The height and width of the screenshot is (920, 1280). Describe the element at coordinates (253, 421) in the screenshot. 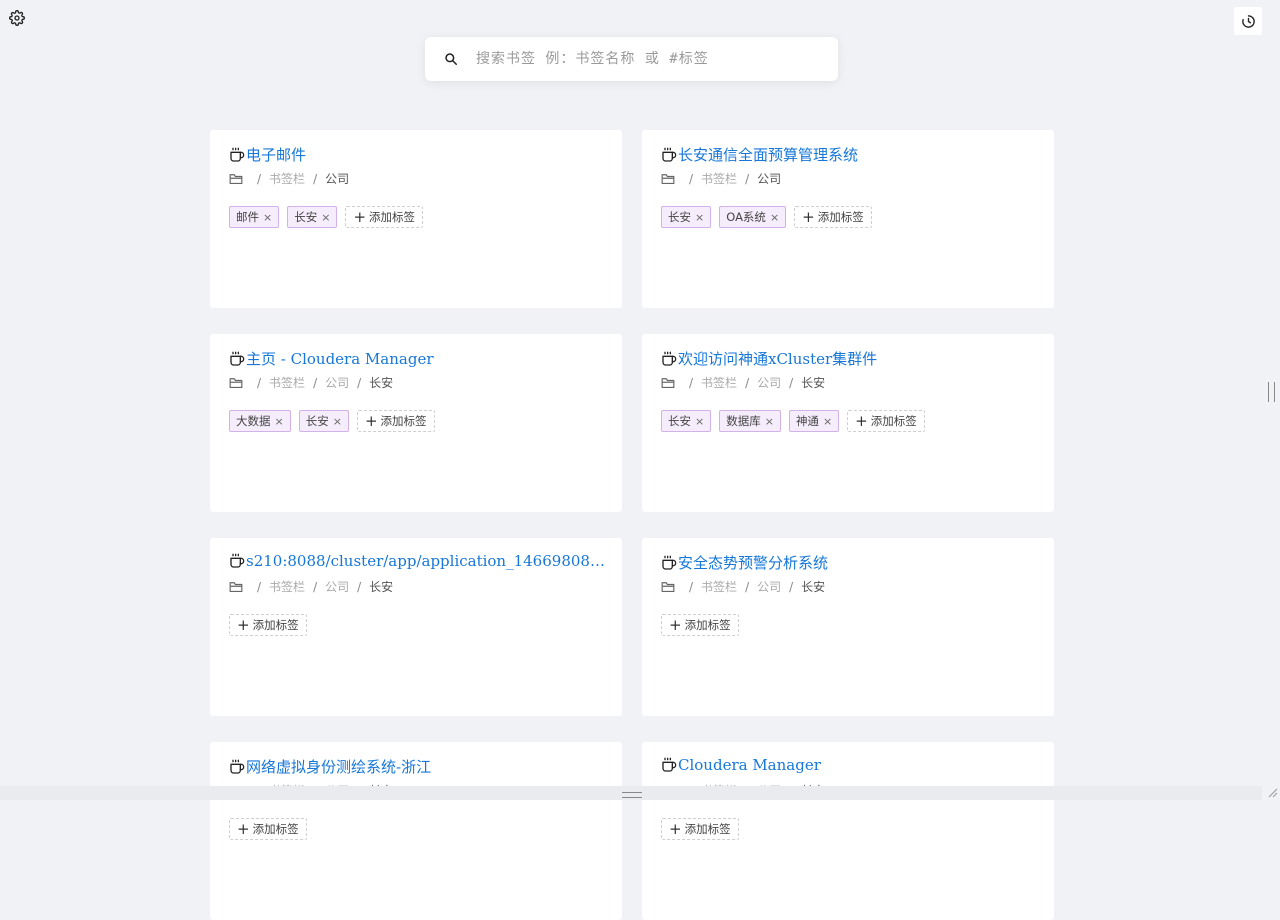

I see `tag-label: 大数据` at that location.